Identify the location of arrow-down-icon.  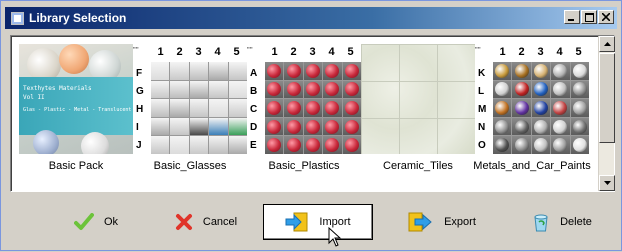
(607, 183).